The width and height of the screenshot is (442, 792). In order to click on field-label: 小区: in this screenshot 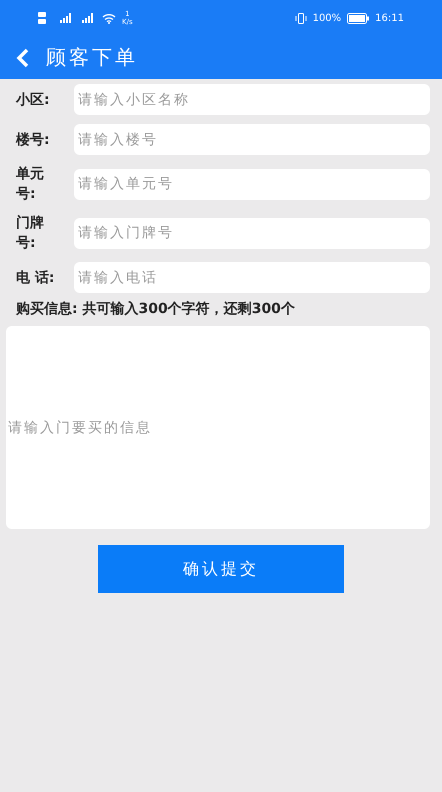, I will do `click(32, 100)`.